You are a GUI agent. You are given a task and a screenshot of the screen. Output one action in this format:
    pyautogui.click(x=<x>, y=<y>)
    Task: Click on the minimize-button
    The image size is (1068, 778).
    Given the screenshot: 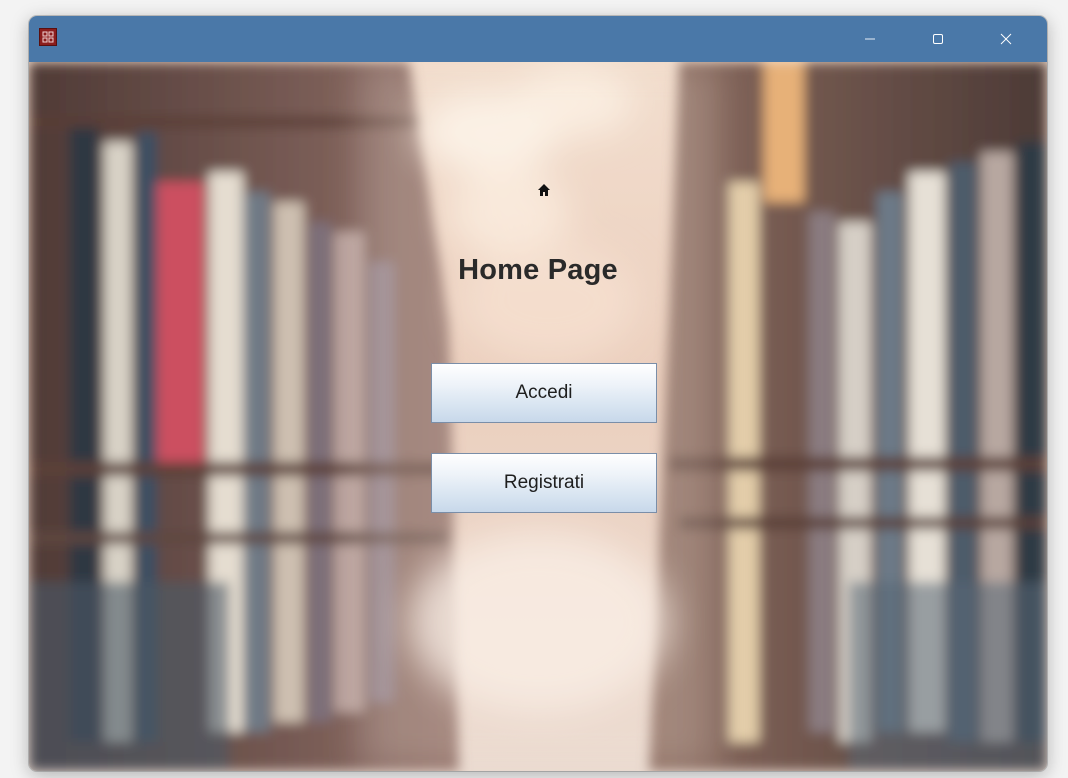 What is the action you would take?
    pyautogui.click(x=870, y=39)
    